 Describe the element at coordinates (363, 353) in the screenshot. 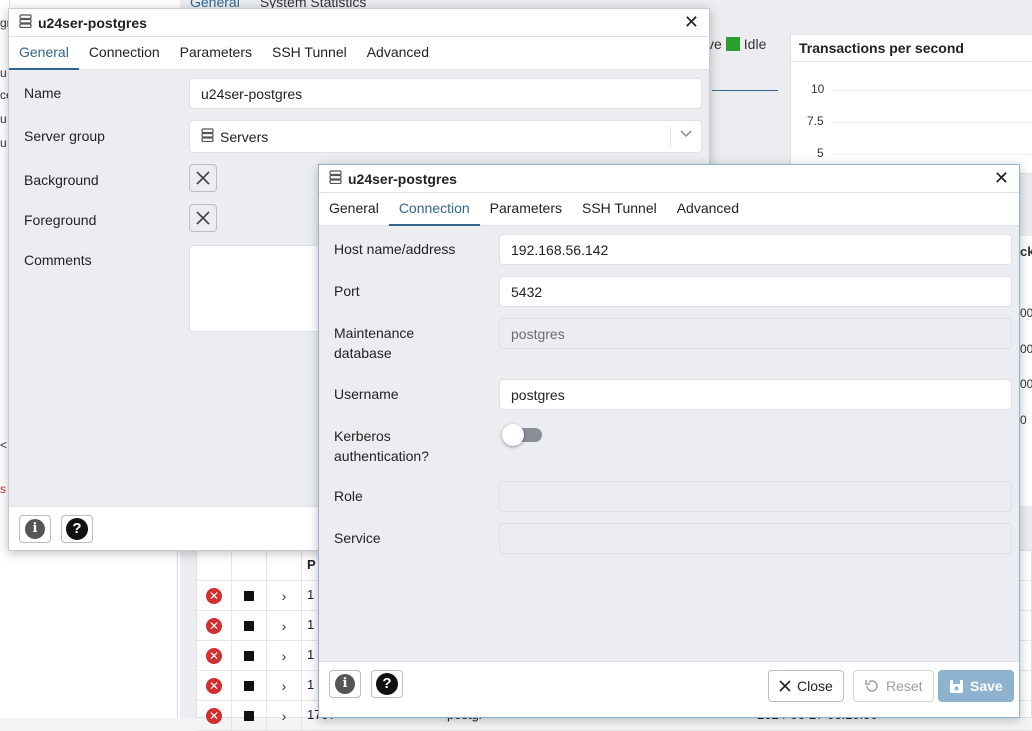

I see `maintenance-db-label-line2: database` at that location.